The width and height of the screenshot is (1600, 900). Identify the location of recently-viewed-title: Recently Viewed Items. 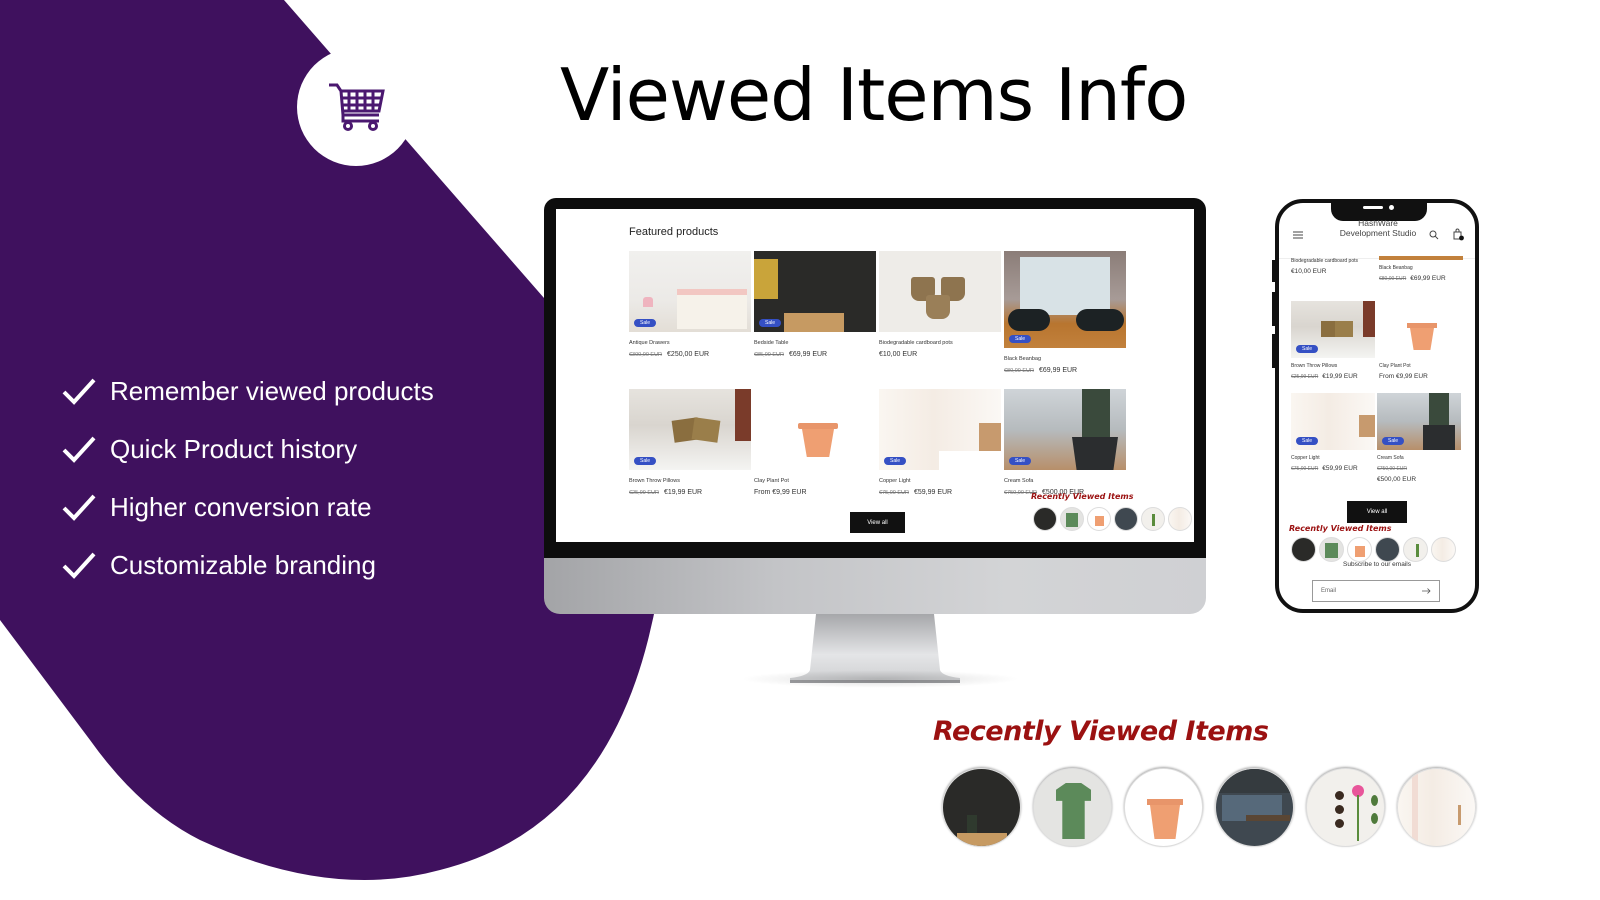
(1101, 731).